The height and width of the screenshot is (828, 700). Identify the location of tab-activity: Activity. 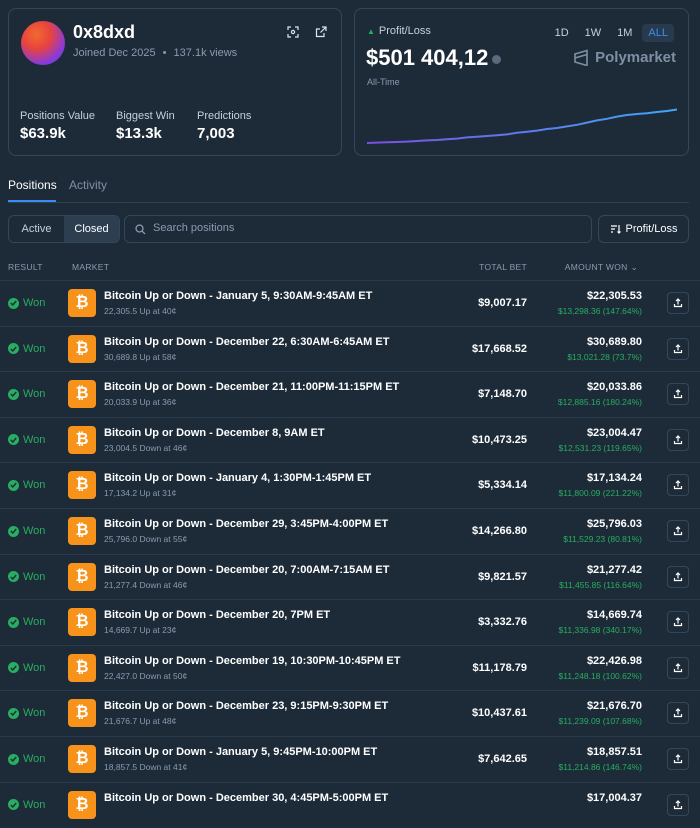
(88, 185).